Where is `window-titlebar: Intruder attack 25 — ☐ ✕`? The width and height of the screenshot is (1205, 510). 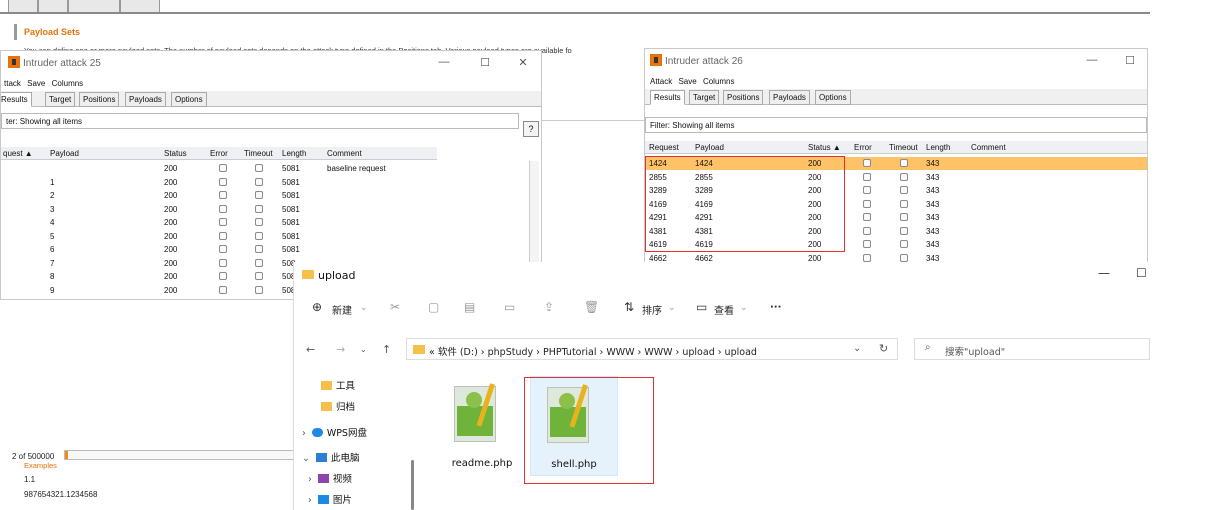
window-titlebar: Intruder attack 25 — ☐ ✕ is located at coordinates (271, 63).